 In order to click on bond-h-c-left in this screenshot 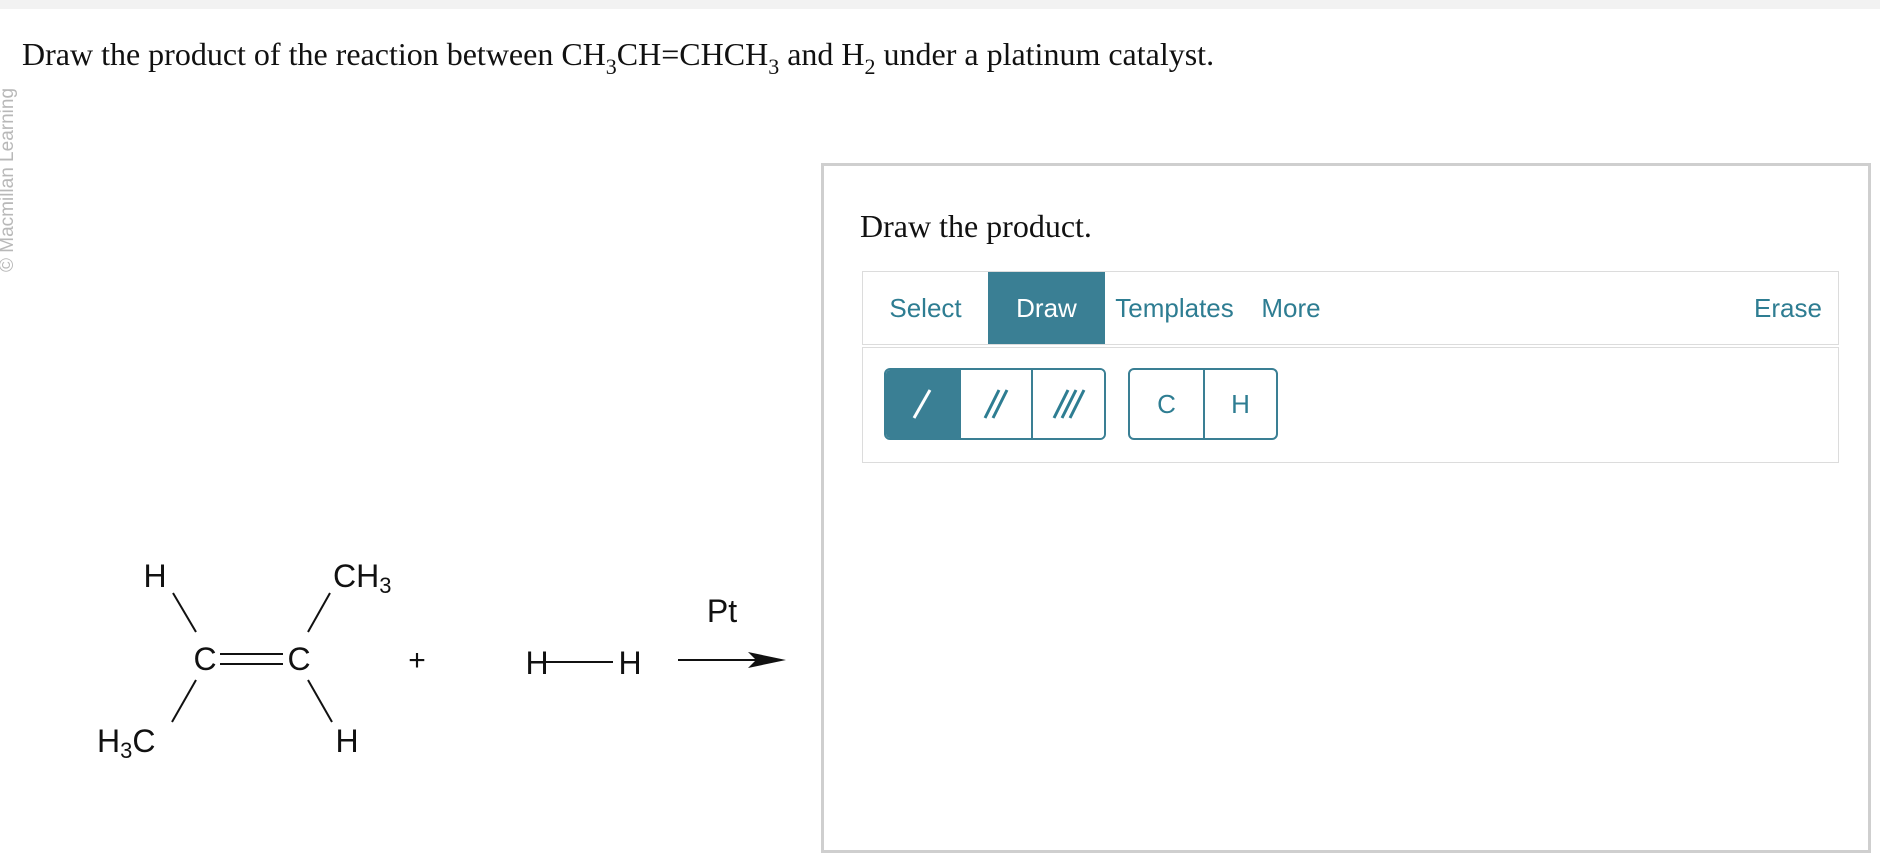, I will do `click(184, 612)`.